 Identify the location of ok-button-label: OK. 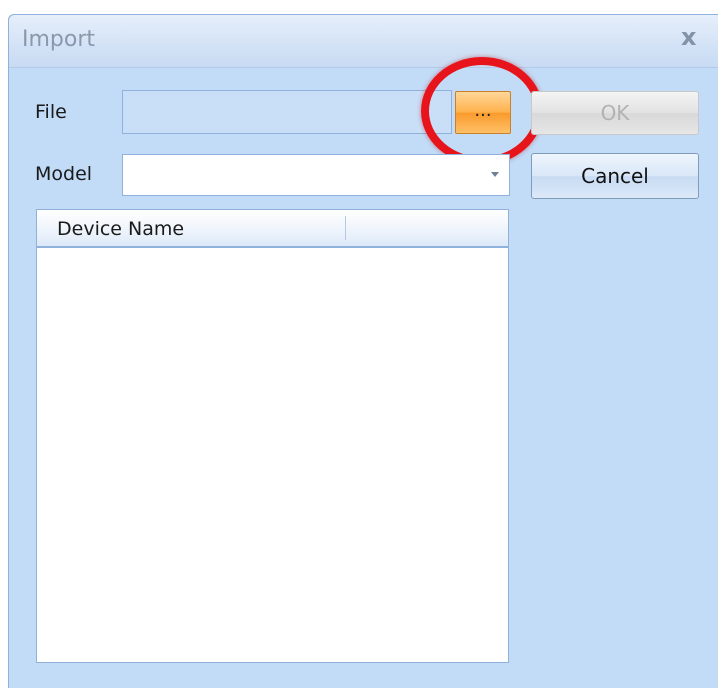
(615, 113).